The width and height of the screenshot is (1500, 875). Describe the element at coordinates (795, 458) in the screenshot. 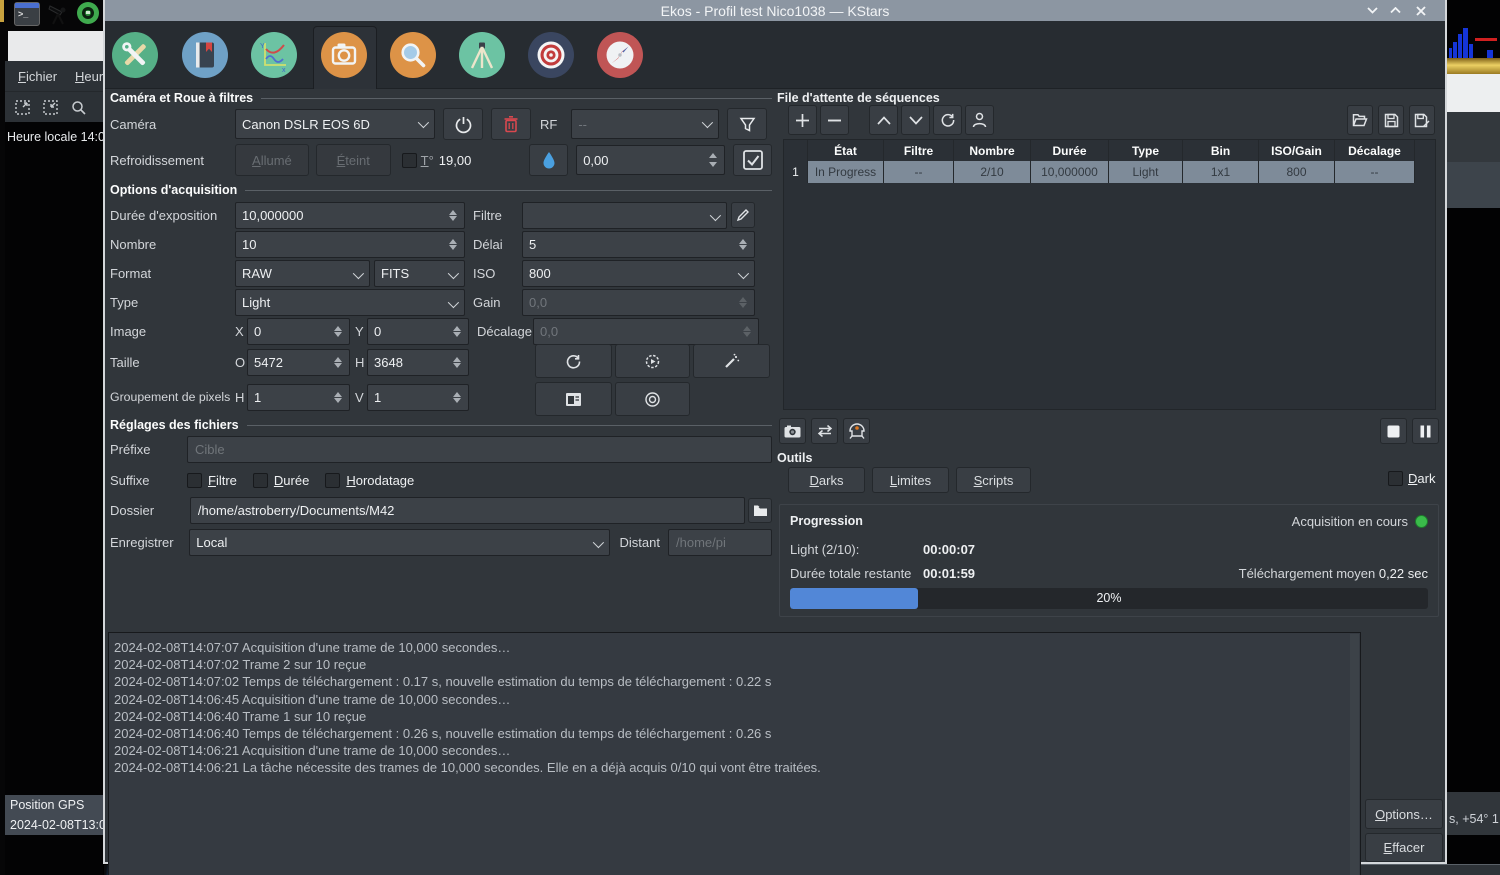

I see `tools-header: Outils` at that location.